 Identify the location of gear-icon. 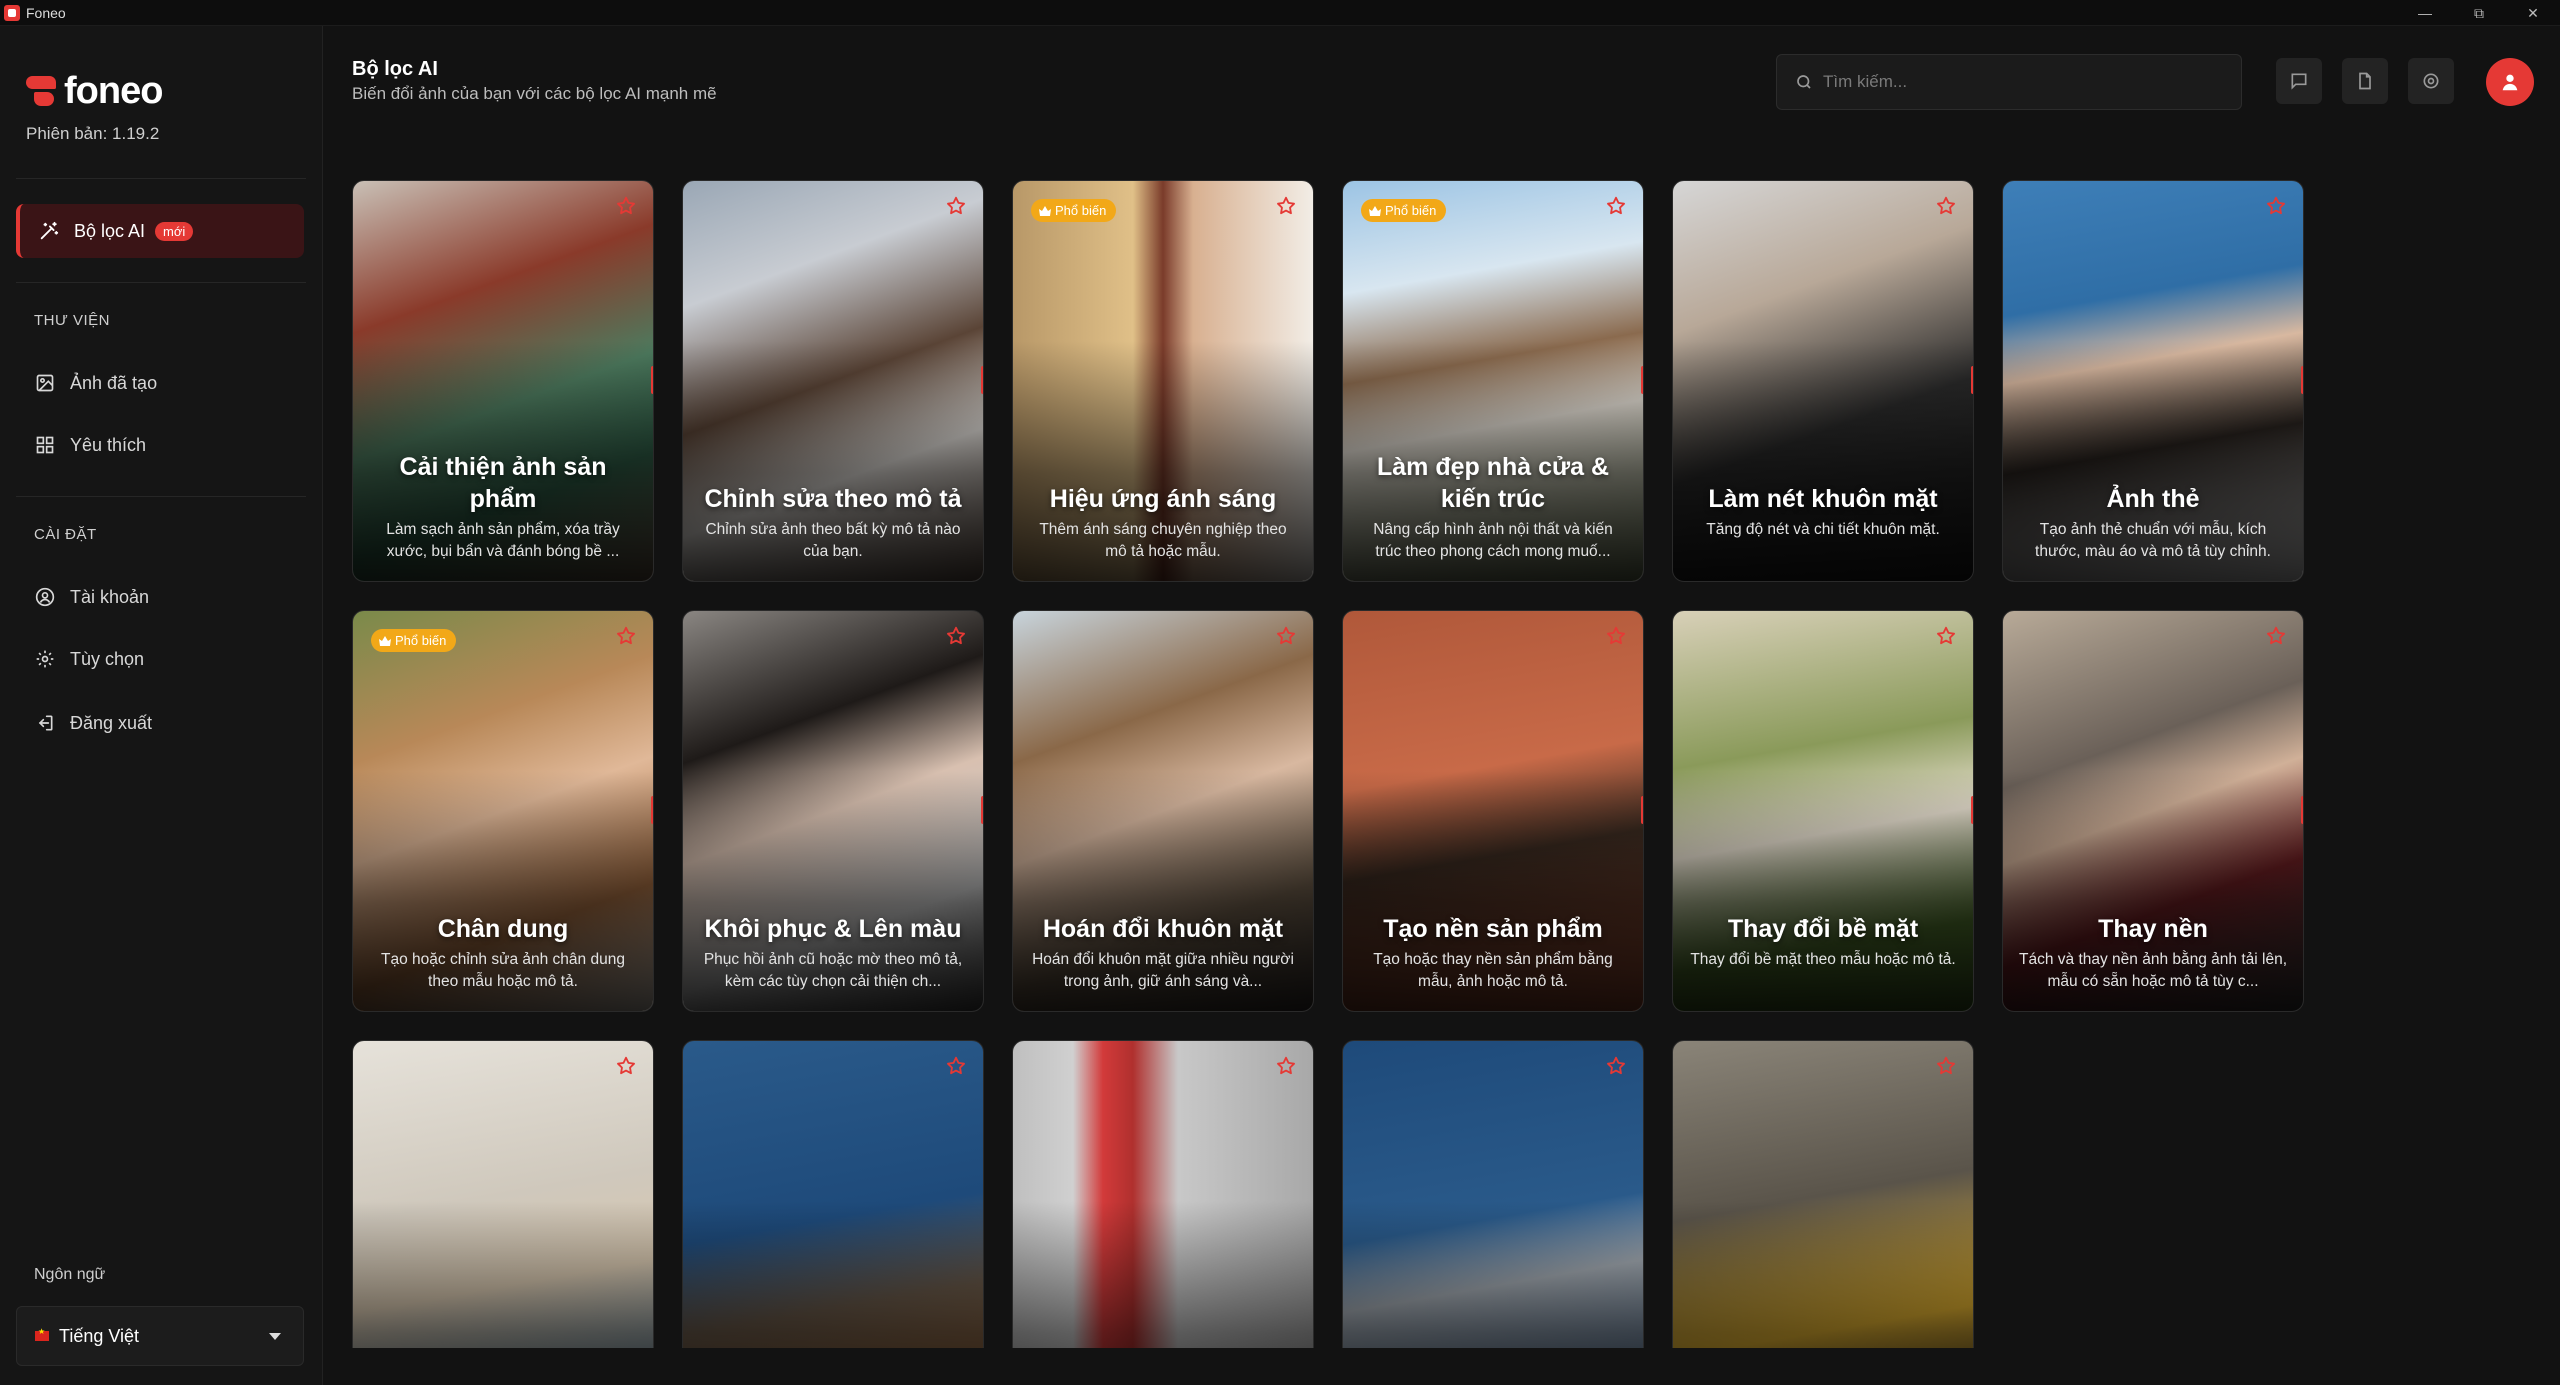
(2431, 81).